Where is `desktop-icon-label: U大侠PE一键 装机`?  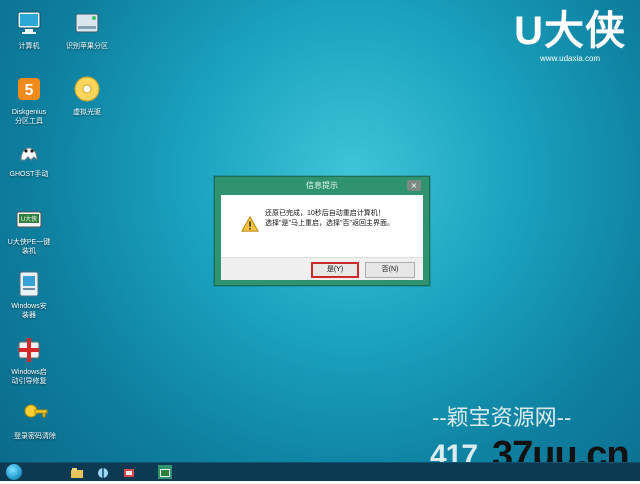
desktop-icon-label: U大侠PE一键 装机 is located at coordinates (29, 247).